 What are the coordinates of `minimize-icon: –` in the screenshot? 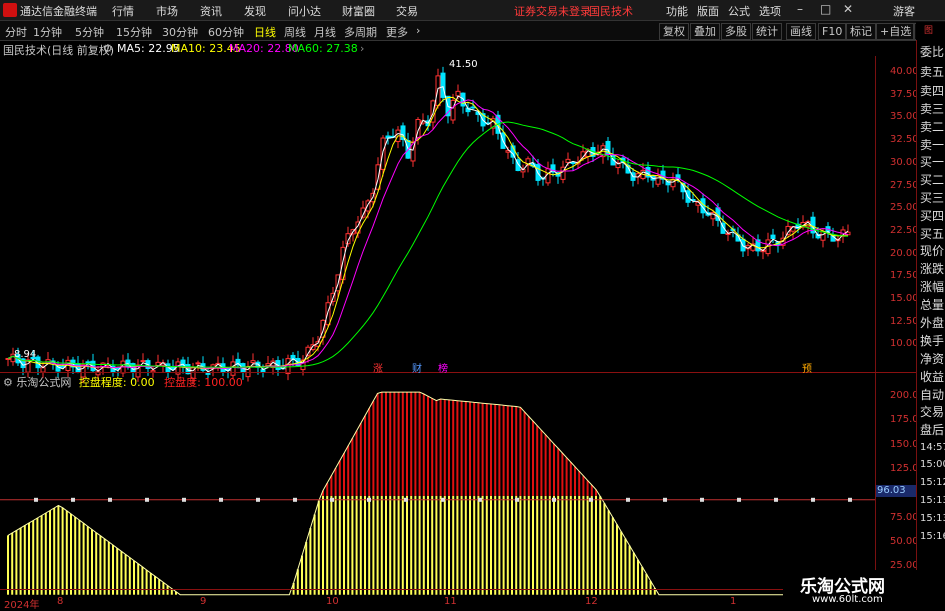 It's located at (800, 9).